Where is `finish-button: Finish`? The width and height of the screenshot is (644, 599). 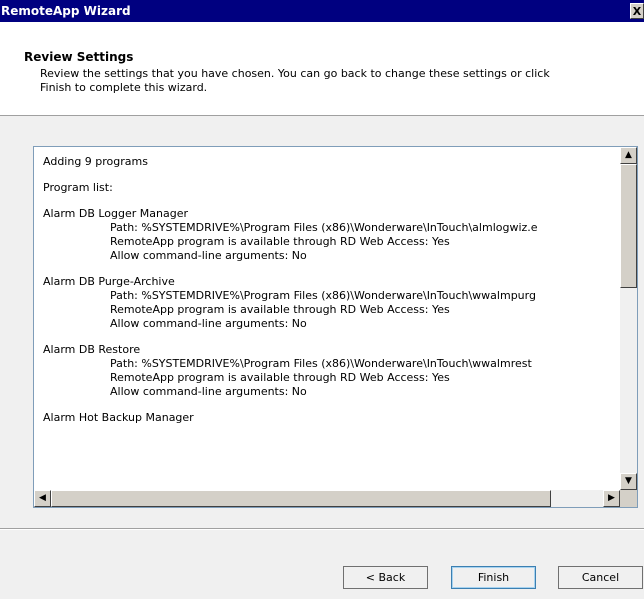
finish-button: Finish is located at coordinates (493, 577).